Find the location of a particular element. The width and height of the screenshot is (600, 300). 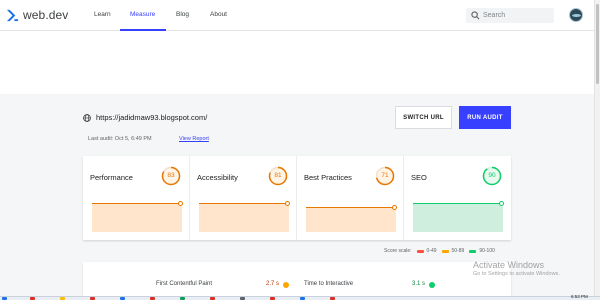

average-status-icon is located at coordinates (286, 284).